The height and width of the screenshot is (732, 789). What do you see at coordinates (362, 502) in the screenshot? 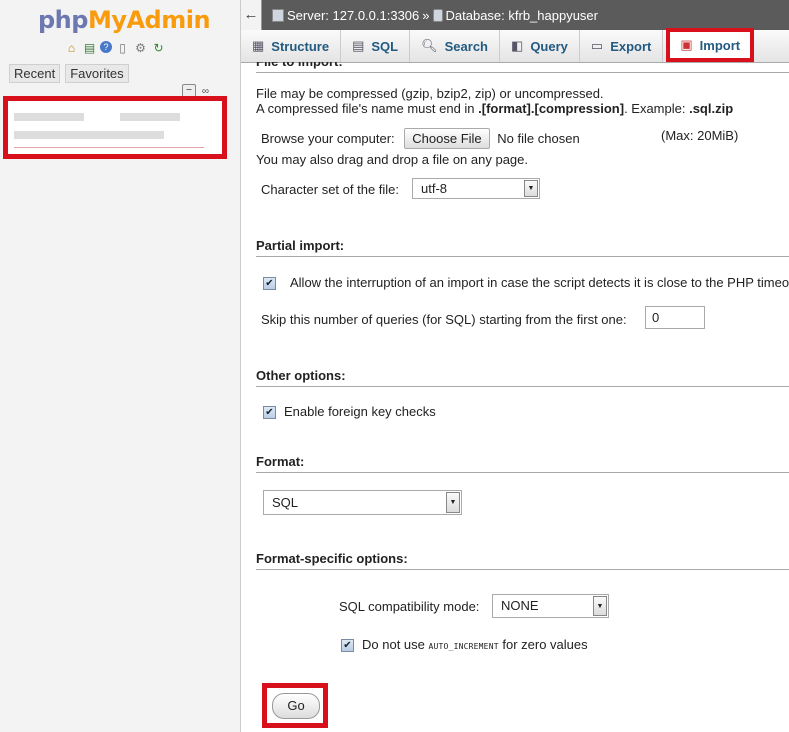
I see `format-select: SQL ▼` at bounding box center [362, 502].